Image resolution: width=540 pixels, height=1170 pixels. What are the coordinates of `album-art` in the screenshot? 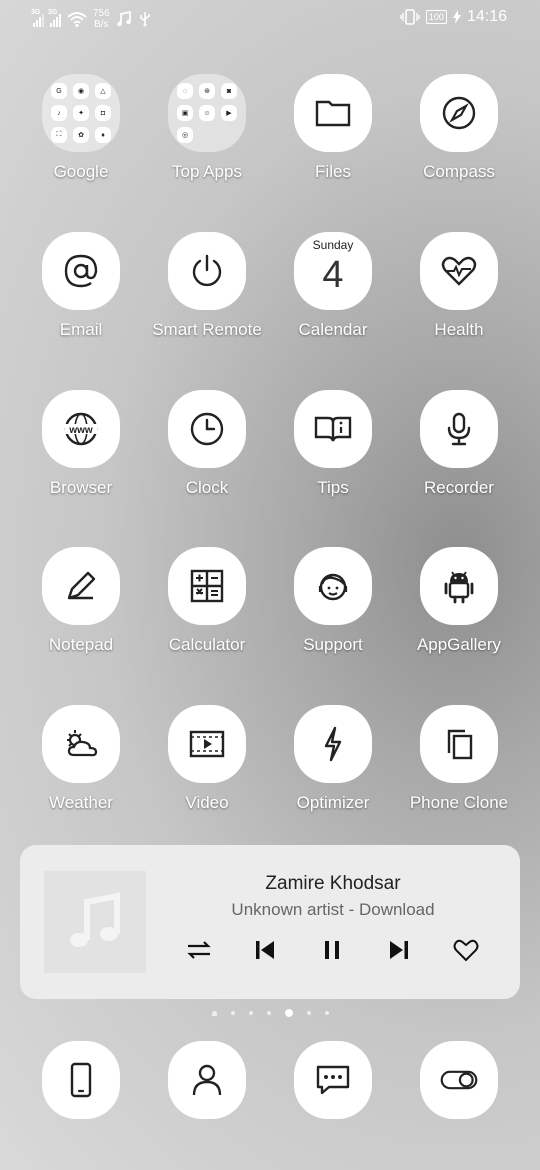 It's located at (95, 922).